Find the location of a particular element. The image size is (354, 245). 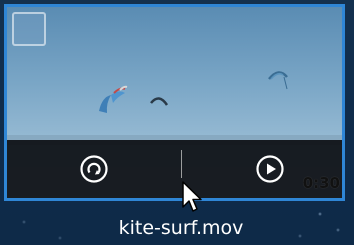

video-duration: 0:30 is located at coordinates (321, 183).